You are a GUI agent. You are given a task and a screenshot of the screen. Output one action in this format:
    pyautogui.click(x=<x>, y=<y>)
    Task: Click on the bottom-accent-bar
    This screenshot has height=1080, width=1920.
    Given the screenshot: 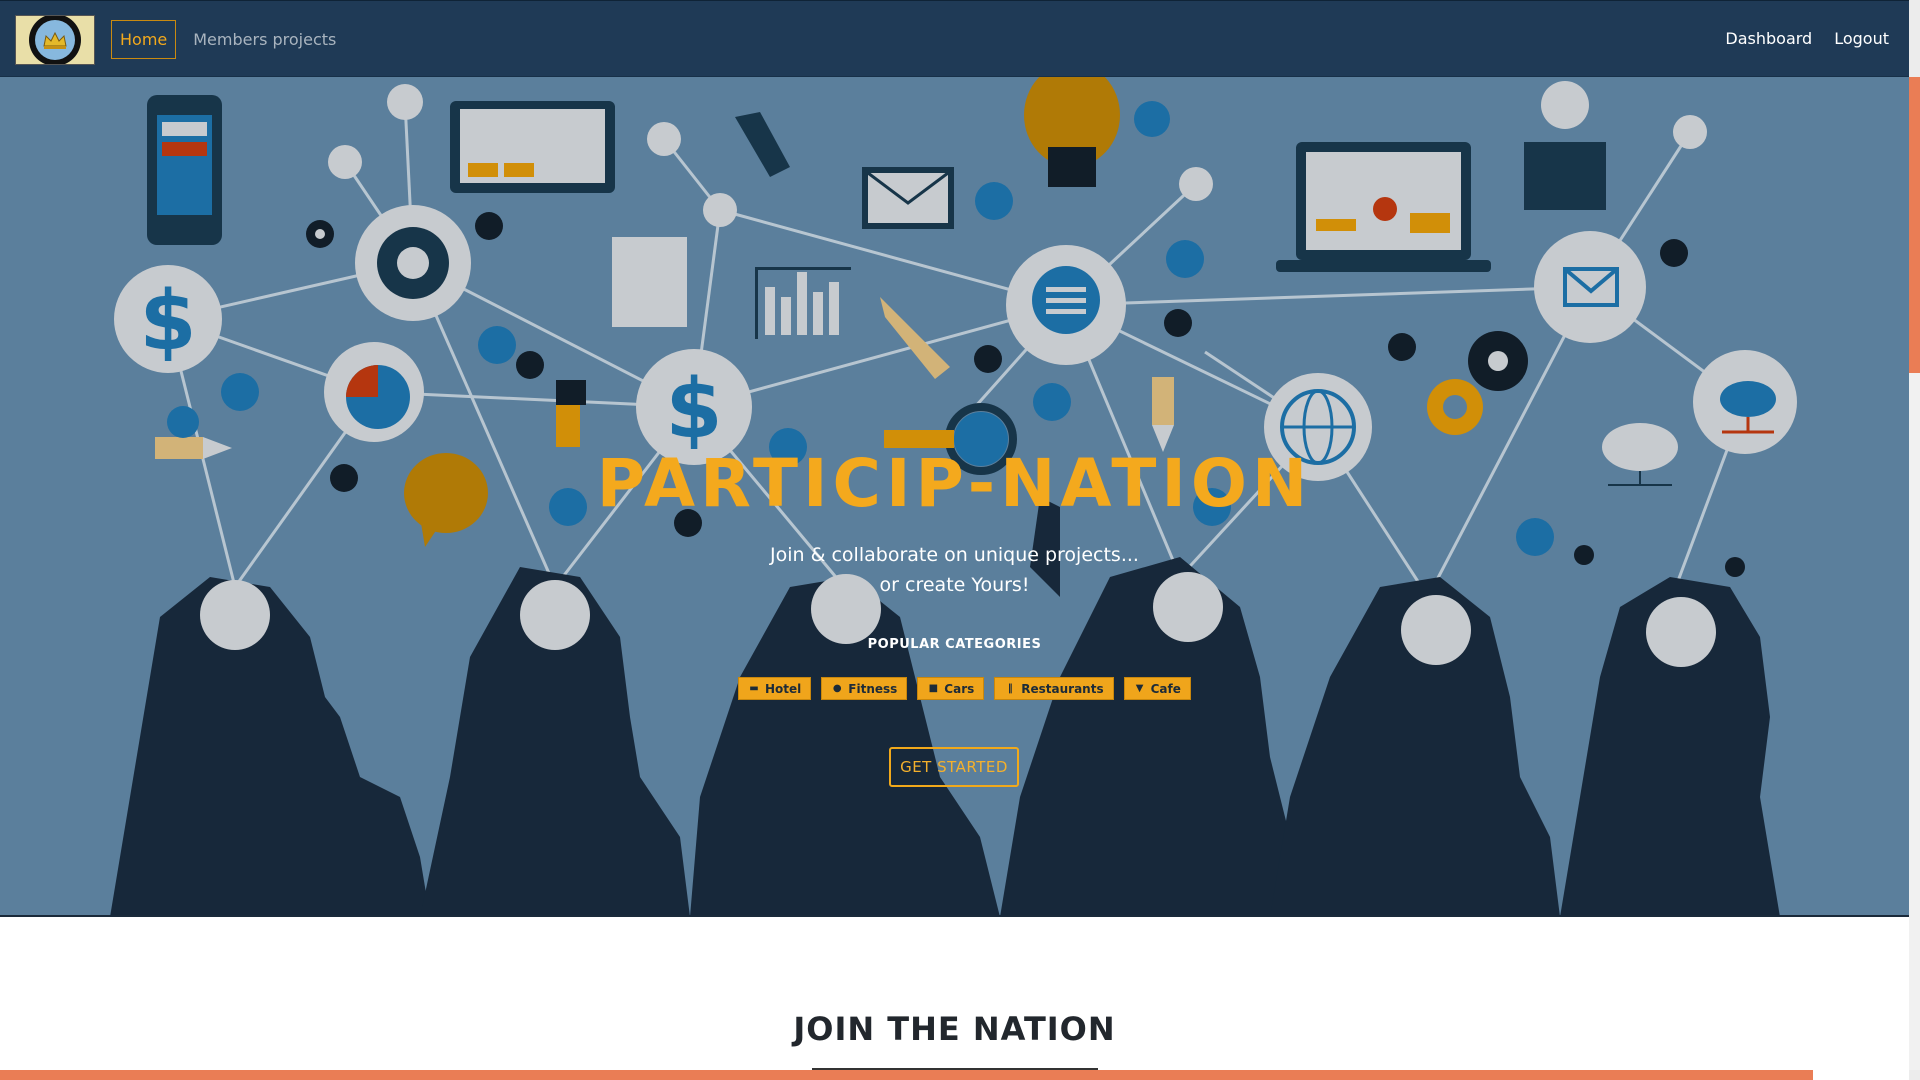 What is the action you would take?
    pyautogui.click(x=906, y=1075)
    